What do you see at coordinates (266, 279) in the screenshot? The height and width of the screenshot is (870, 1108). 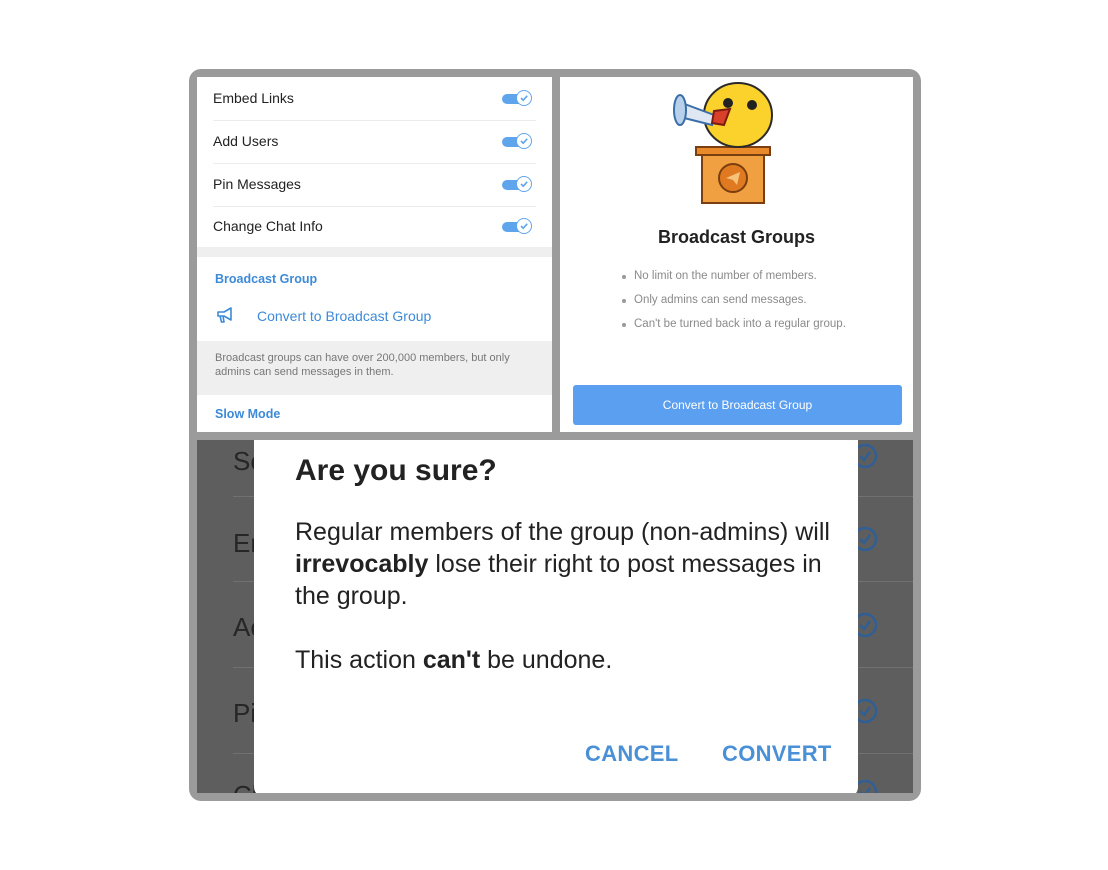 I see `broadcast-section-header: Broadcast Group` at bounding box center [266, 279].